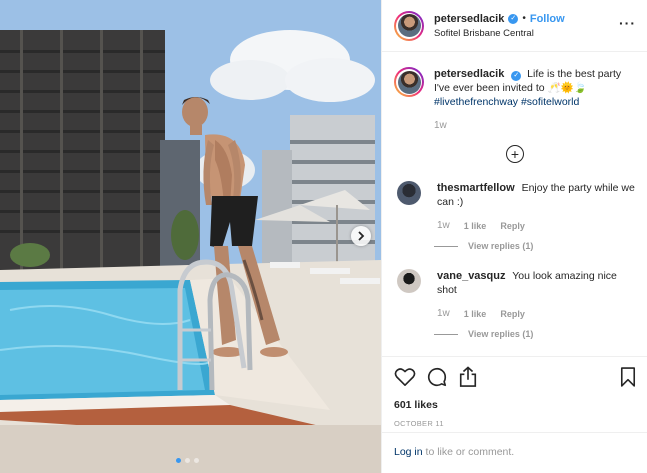 The image size is (647, 473). I want to click on follow-button: Follow, so click(547, 19).